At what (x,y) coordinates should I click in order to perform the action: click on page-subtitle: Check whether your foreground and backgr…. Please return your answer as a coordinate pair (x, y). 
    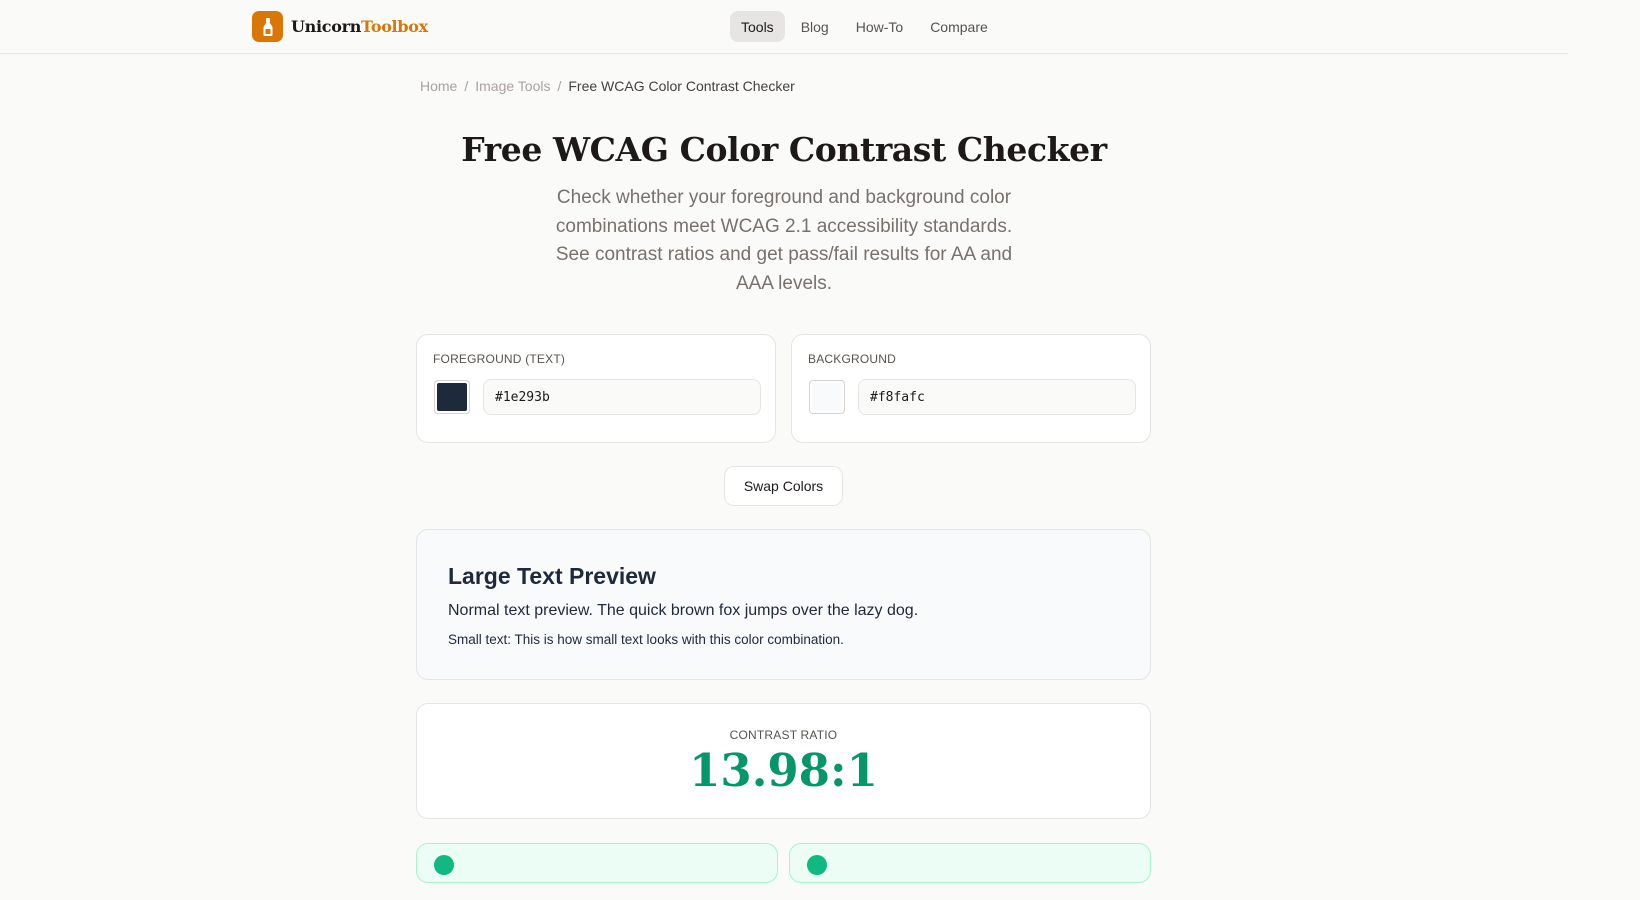
    Looking at the image, I should click on (784, 240).